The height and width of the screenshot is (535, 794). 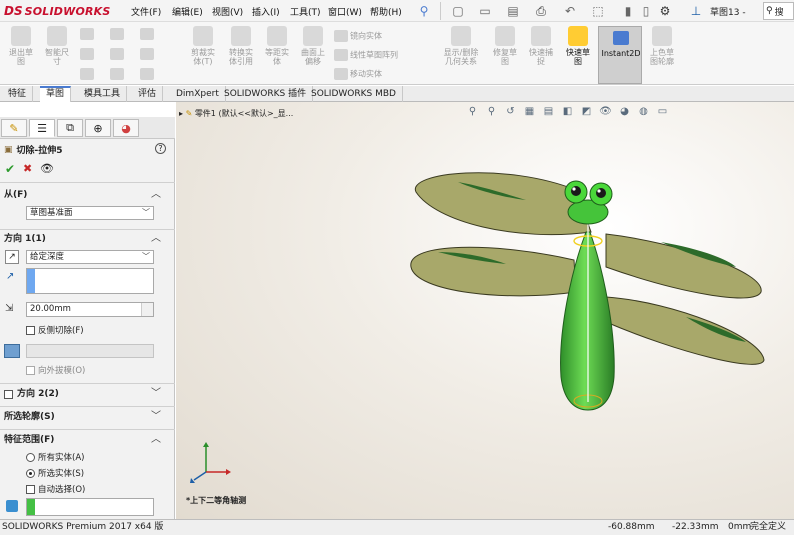 What do you see at coordinates (598, 11) in the screenshot?
I see `select-icon: ⬚` at bounding box center [598, 11].